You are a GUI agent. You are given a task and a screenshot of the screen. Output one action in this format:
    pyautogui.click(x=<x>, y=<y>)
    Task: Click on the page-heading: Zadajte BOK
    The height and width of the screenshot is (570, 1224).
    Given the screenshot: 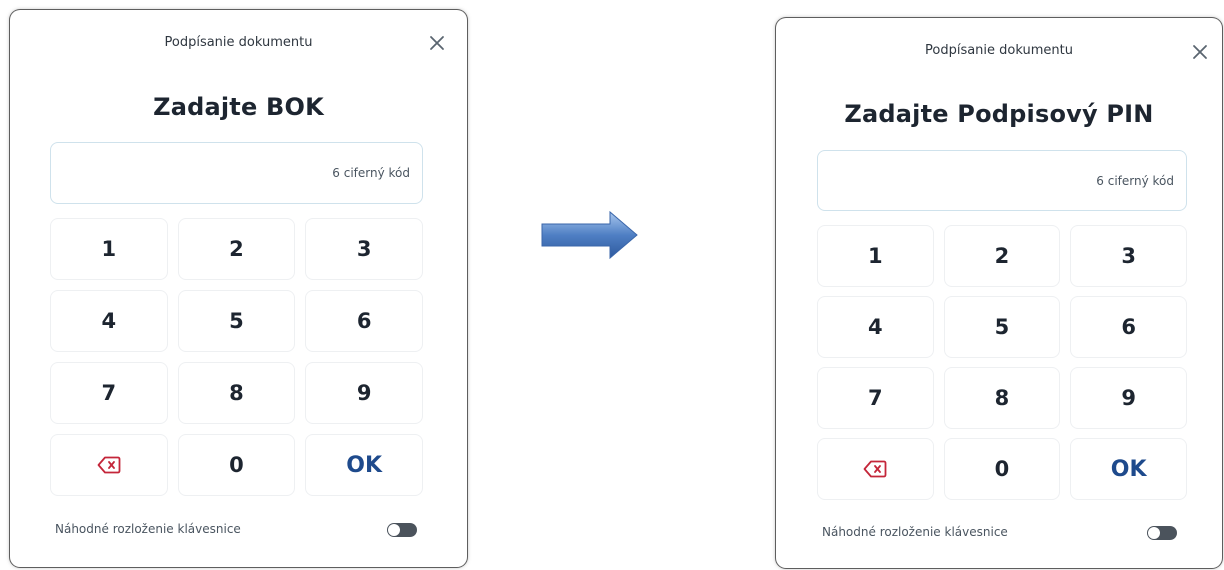 What is the action you would take?
    pyautogui.click(x=238, y=107)
    